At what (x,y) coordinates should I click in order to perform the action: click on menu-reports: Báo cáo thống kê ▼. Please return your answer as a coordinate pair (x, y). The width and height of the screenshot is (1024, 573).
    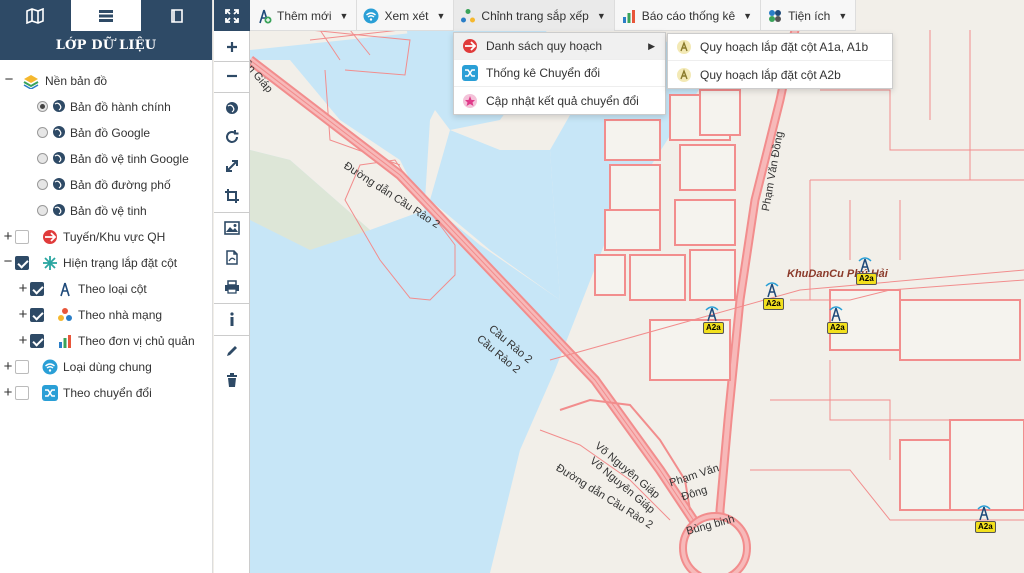
    Looking at the image, I should click on (688, 15).